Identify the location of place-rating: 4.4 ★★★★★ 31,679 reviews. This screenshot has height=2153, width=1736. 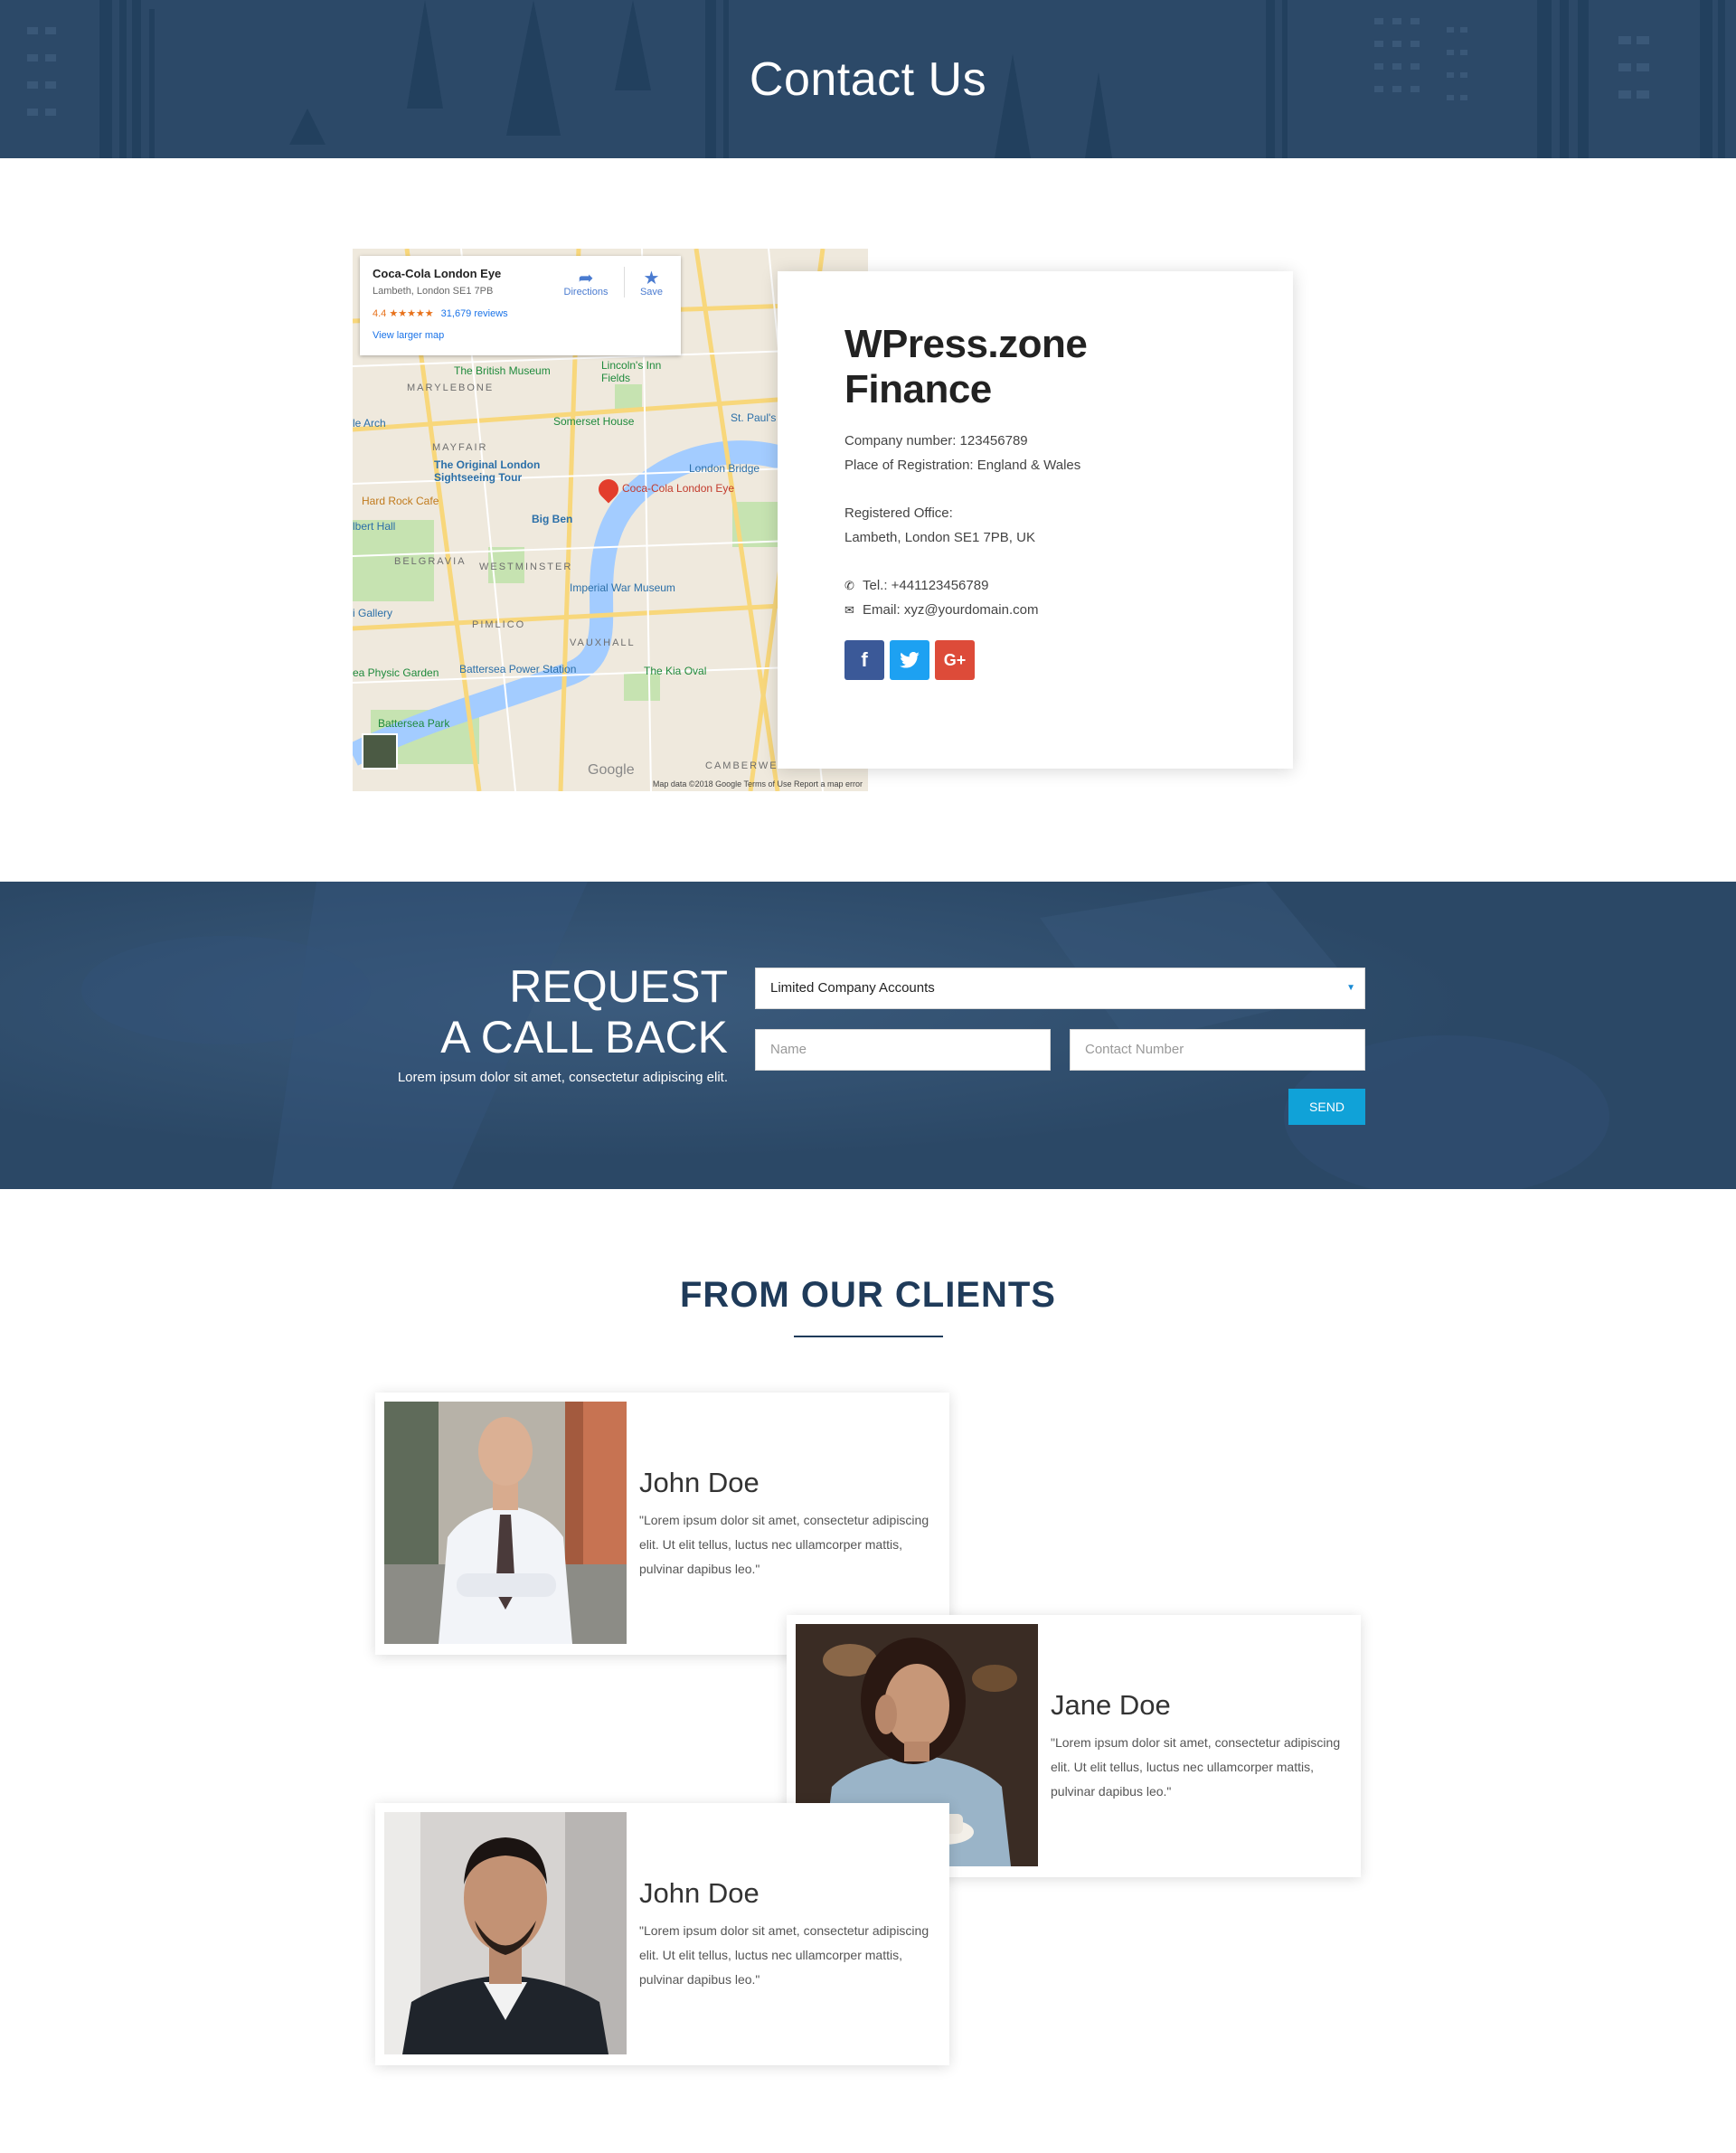
(520, 313).